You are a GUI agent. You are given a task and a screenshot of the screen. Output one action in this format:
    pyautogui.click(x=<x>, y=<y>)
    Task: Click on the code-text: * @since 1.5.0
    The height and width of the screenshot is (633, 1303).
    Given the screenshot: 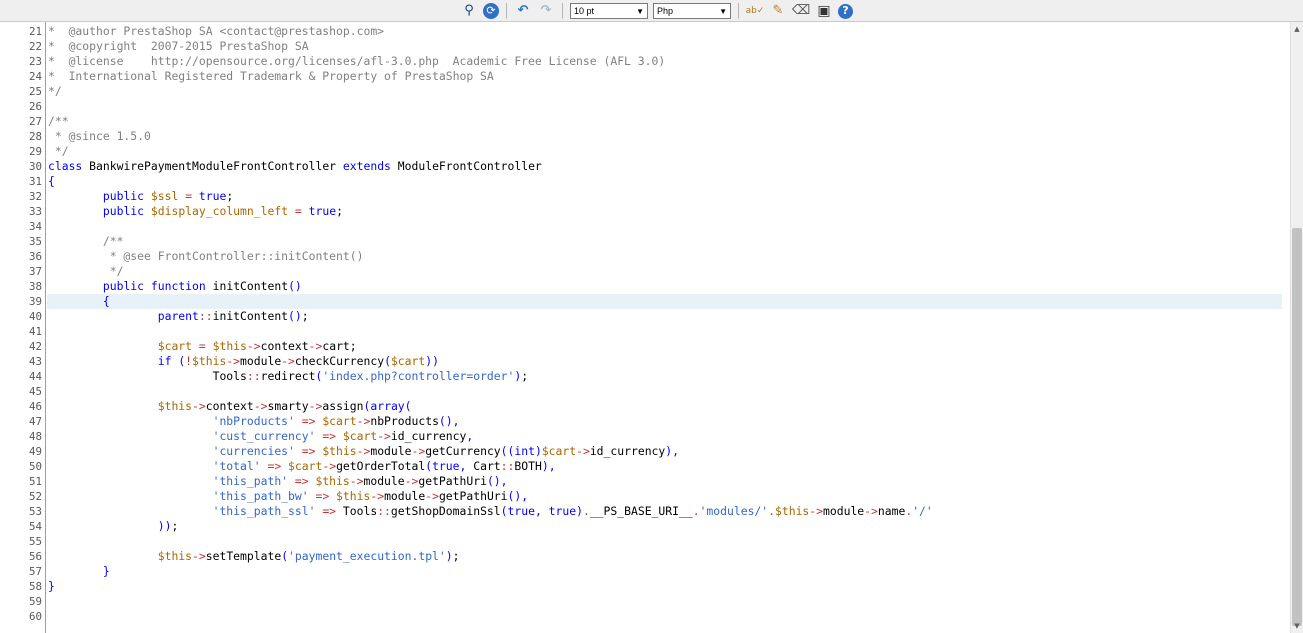 What is the action you would take?
    pyautogui.click(x=99, y=136)
    